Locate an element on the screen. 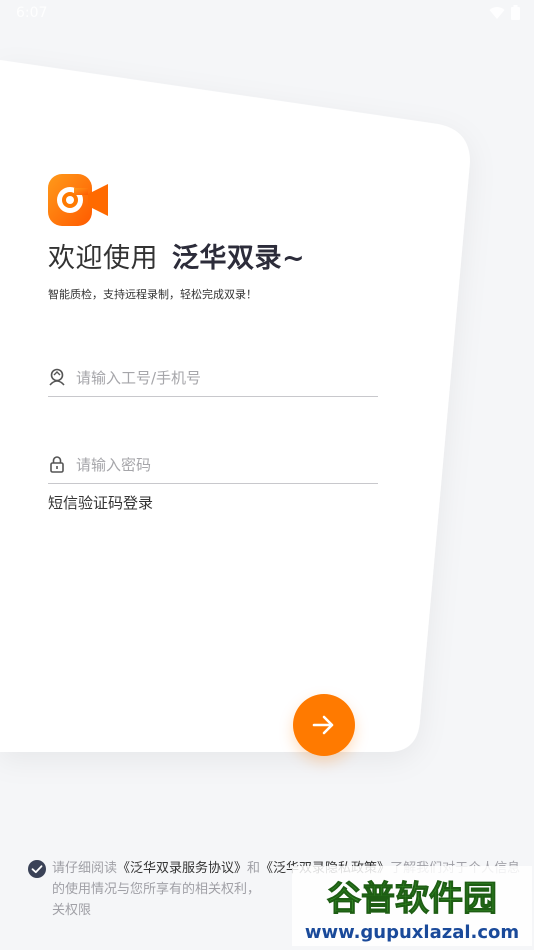 The width and height of the screenshot is (534, 950). watermark-logo: 谷普软件园 www.gupuxlazal.com is located at coordinates (412, 906).